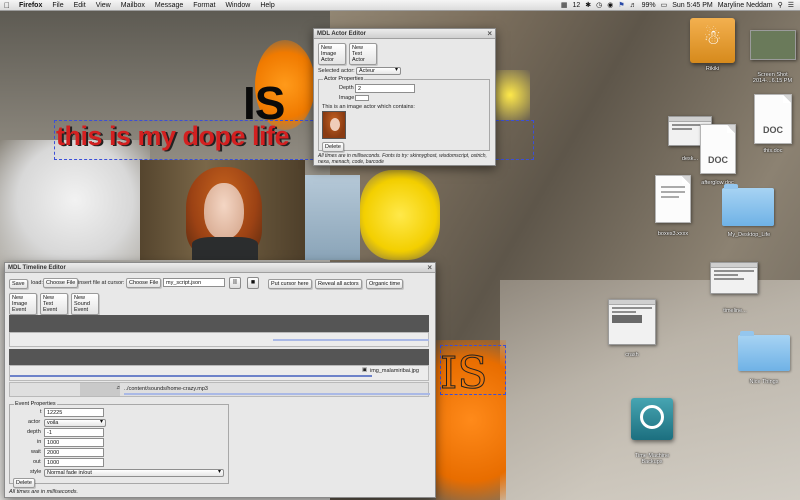 The width and height of the screenshot is (800, 500). I want to click on actor-editor-title: MDL Actor Editor, so click(341, 33).